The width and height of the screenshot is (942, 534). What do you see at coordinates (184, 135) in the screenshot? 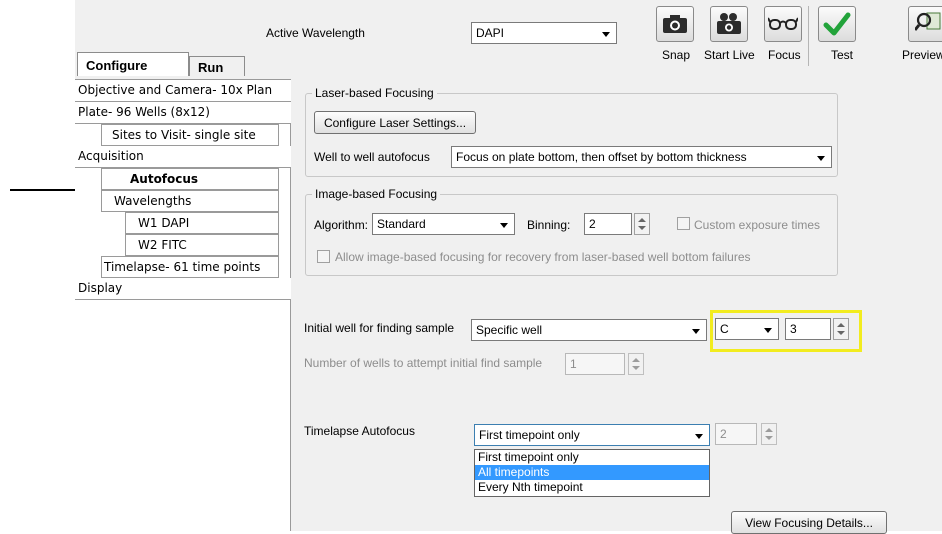
I see `sidebar-item-label: Sites to Visit- single site` at bounding box center [184, 135].